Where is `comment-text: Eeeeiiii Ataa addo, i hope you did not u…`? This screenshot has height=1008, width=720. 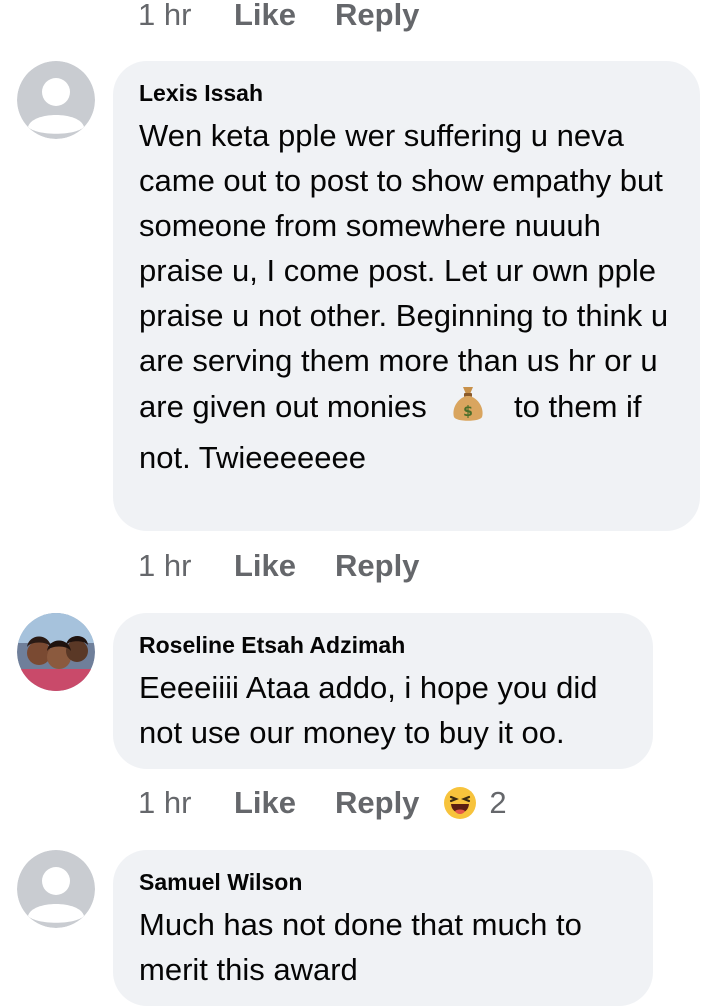
comment-text: Eeeeiiii Ataa addo, i hope you did not u… is located at coordinates (368, 710).